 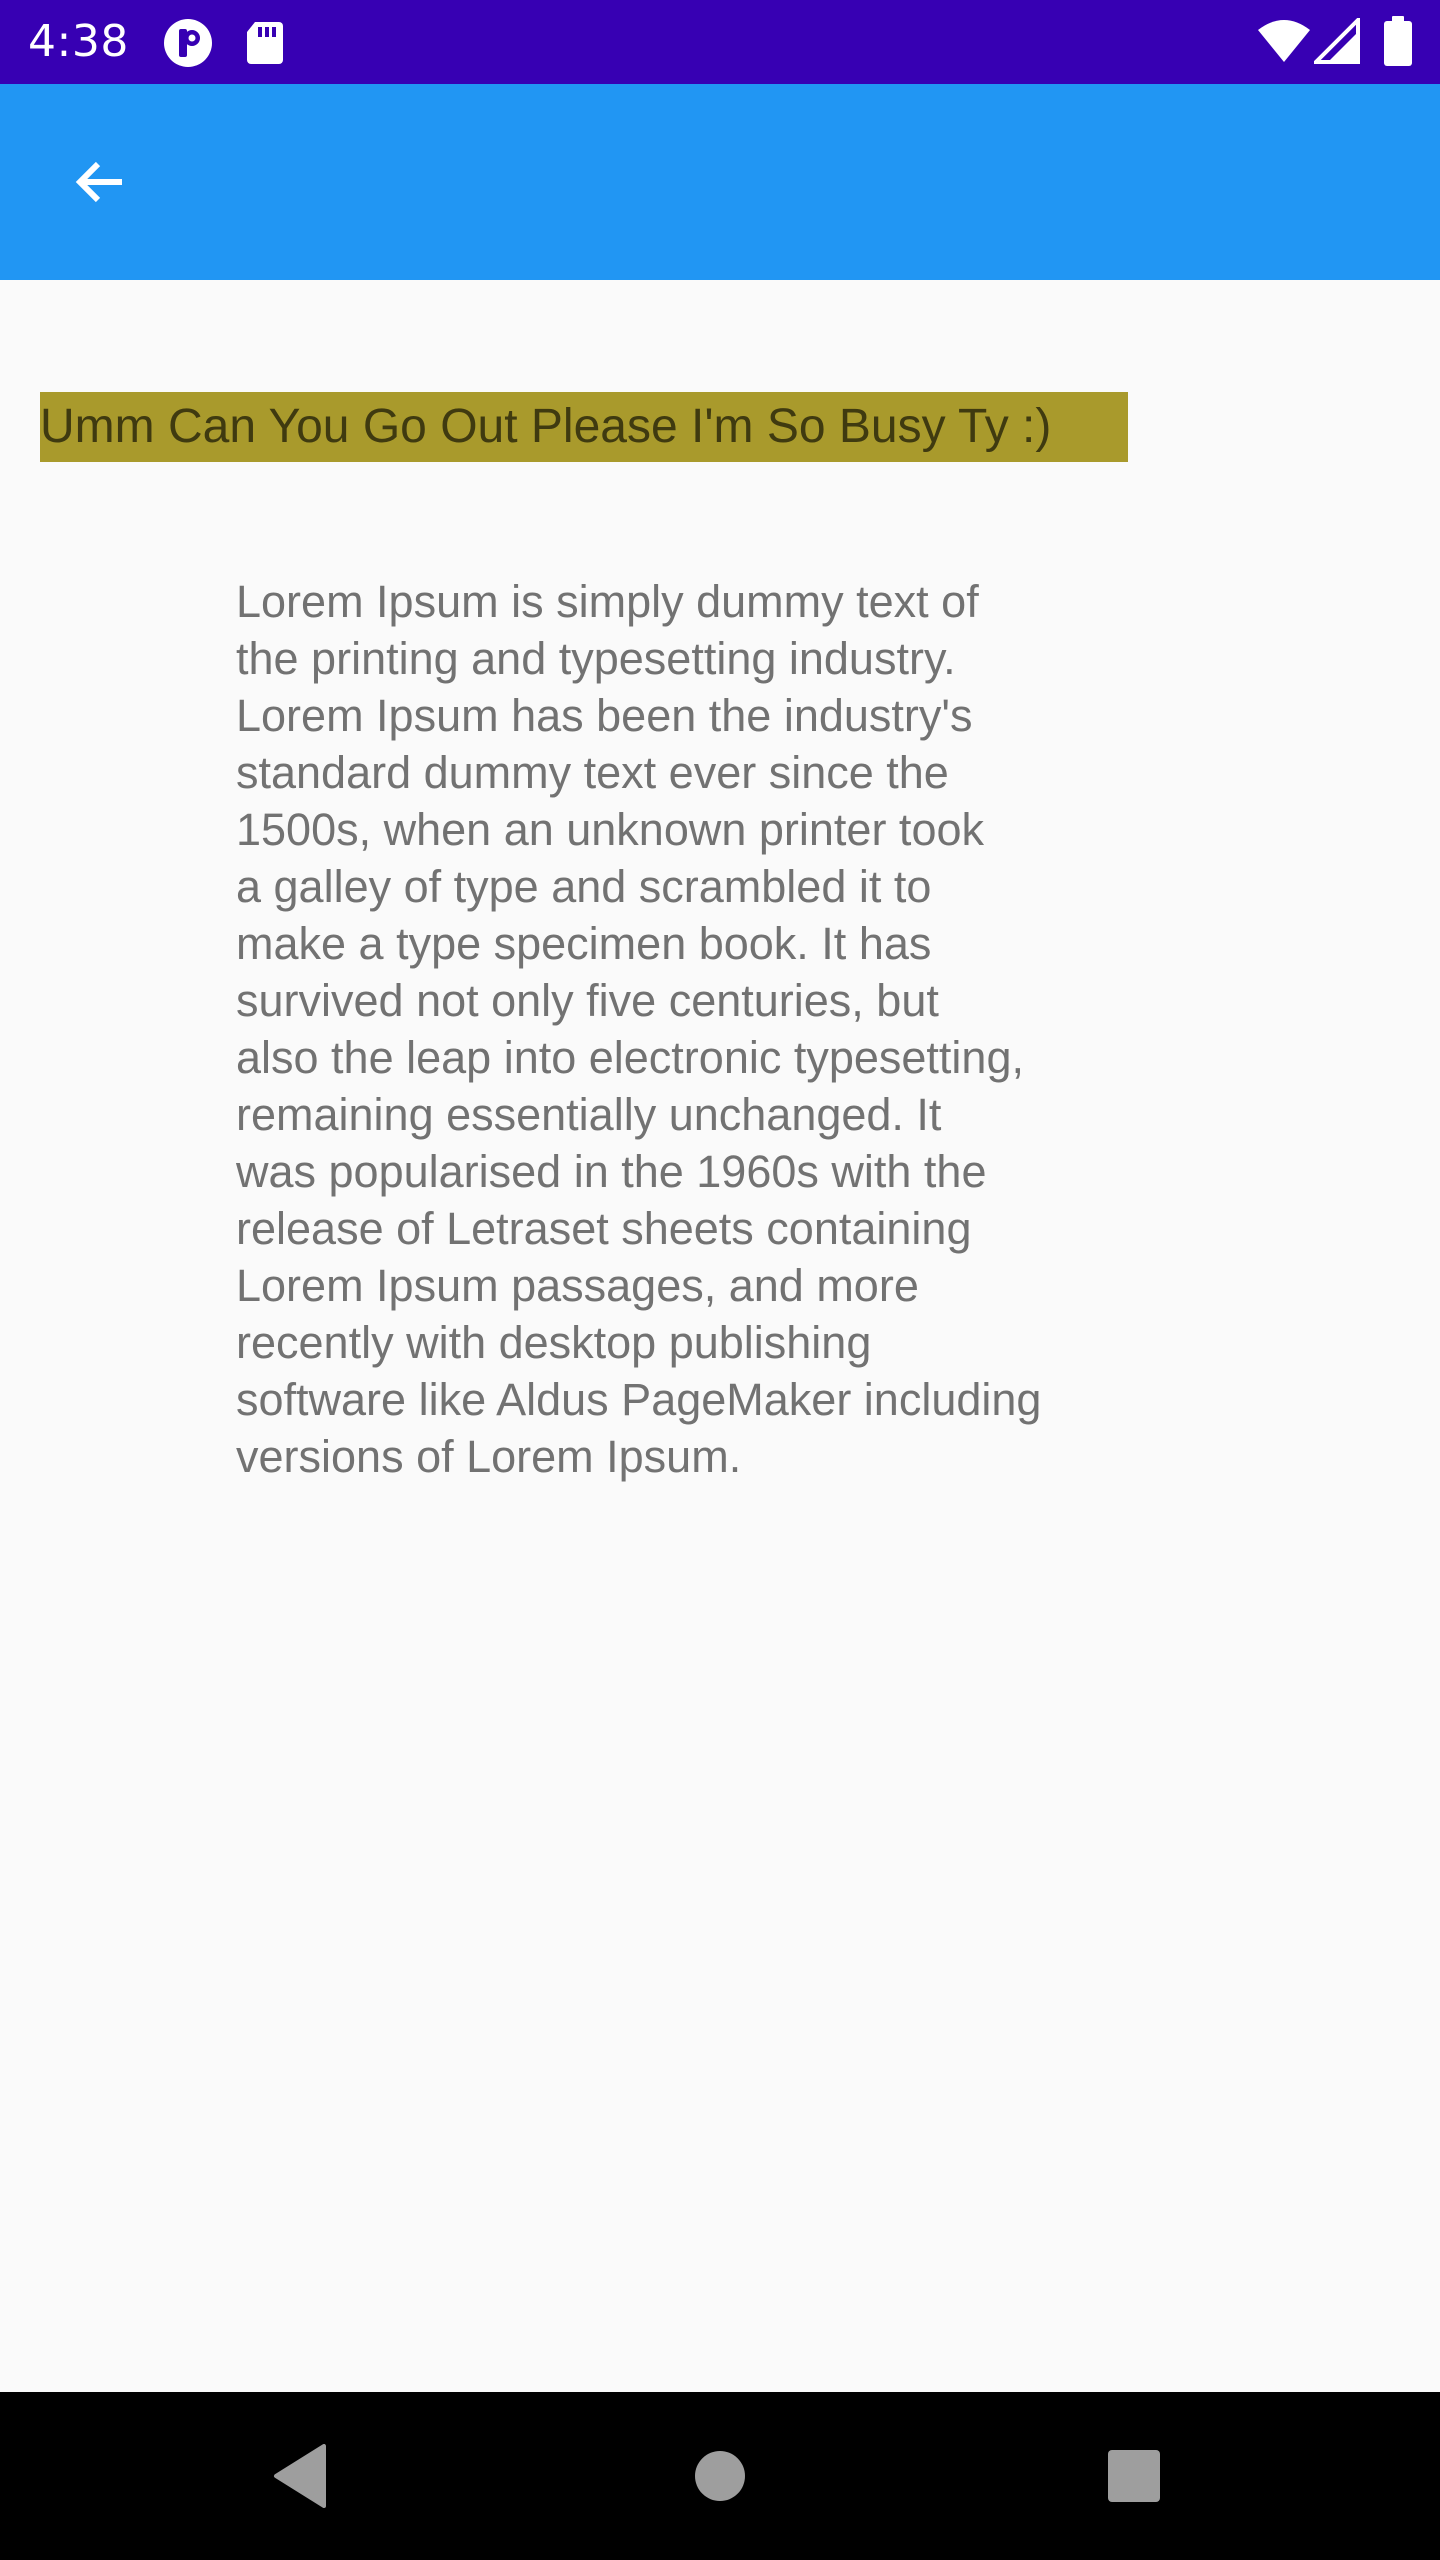 I want to click on body-line: survived not only five centuries, but, so click(x=587, y=1000).